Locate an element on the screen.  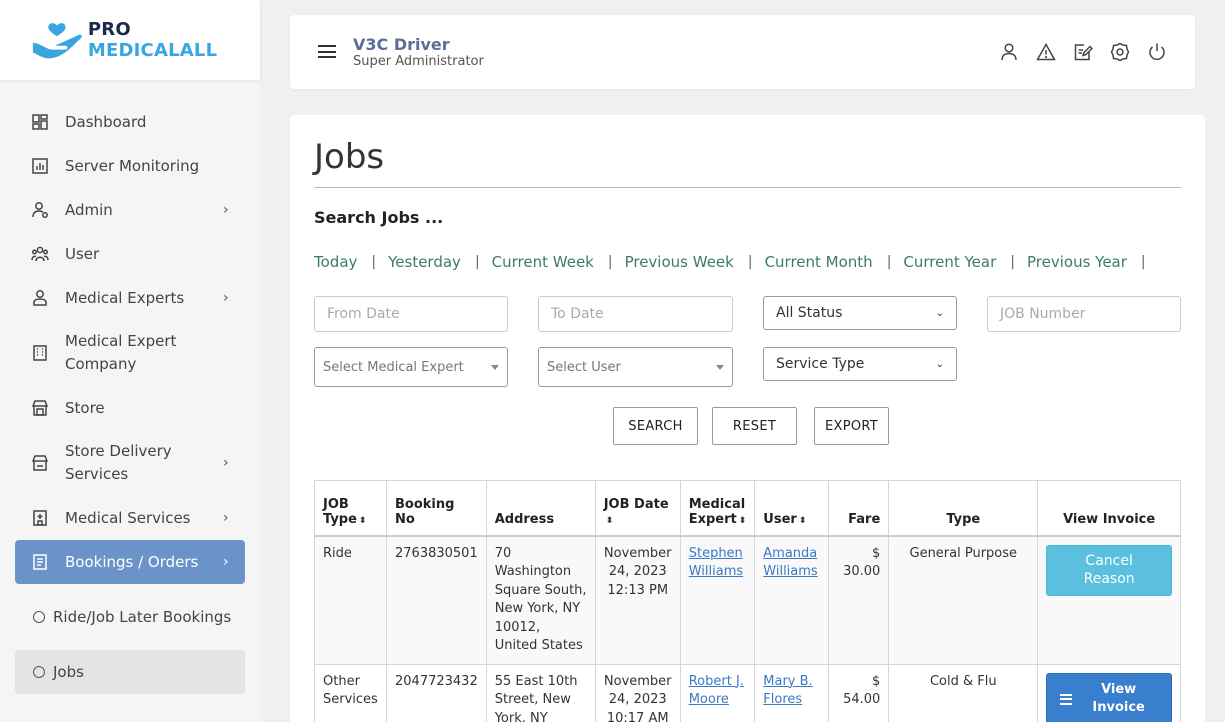
service-type-select: Service Type ⌄ is located at coordinates (860, 364).